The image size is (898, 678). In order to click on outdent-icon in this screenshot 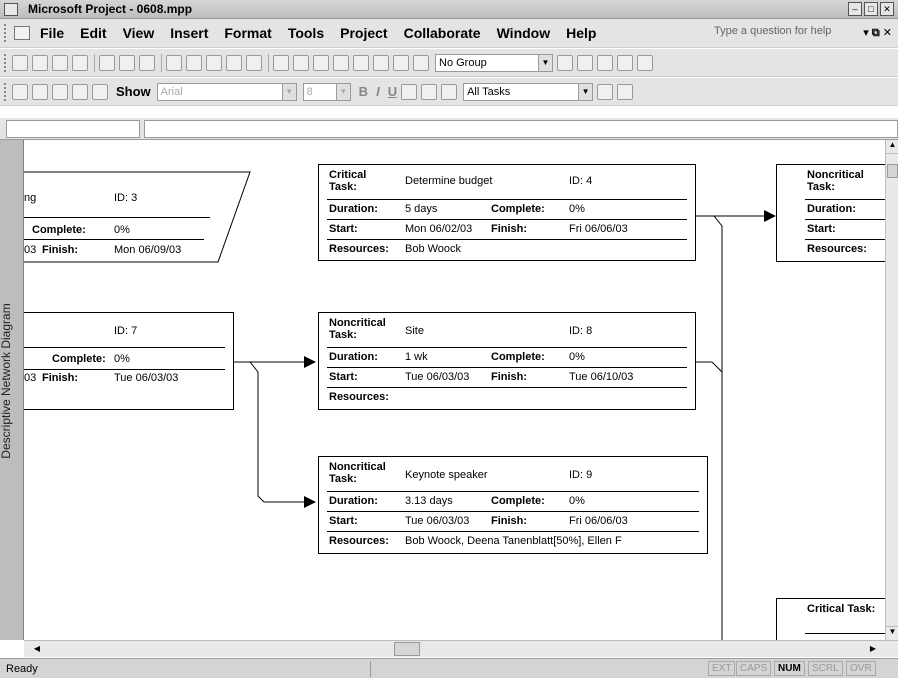, I will do `click(20, 91)`.